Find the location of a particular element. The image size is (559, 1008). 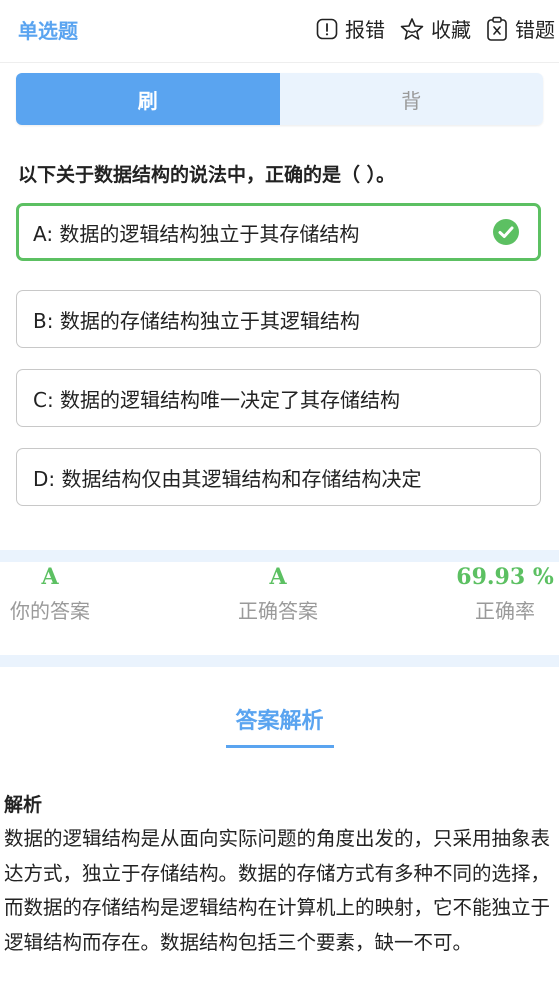

wrong-book-button: 错题 is located at coordinates (520, 28).